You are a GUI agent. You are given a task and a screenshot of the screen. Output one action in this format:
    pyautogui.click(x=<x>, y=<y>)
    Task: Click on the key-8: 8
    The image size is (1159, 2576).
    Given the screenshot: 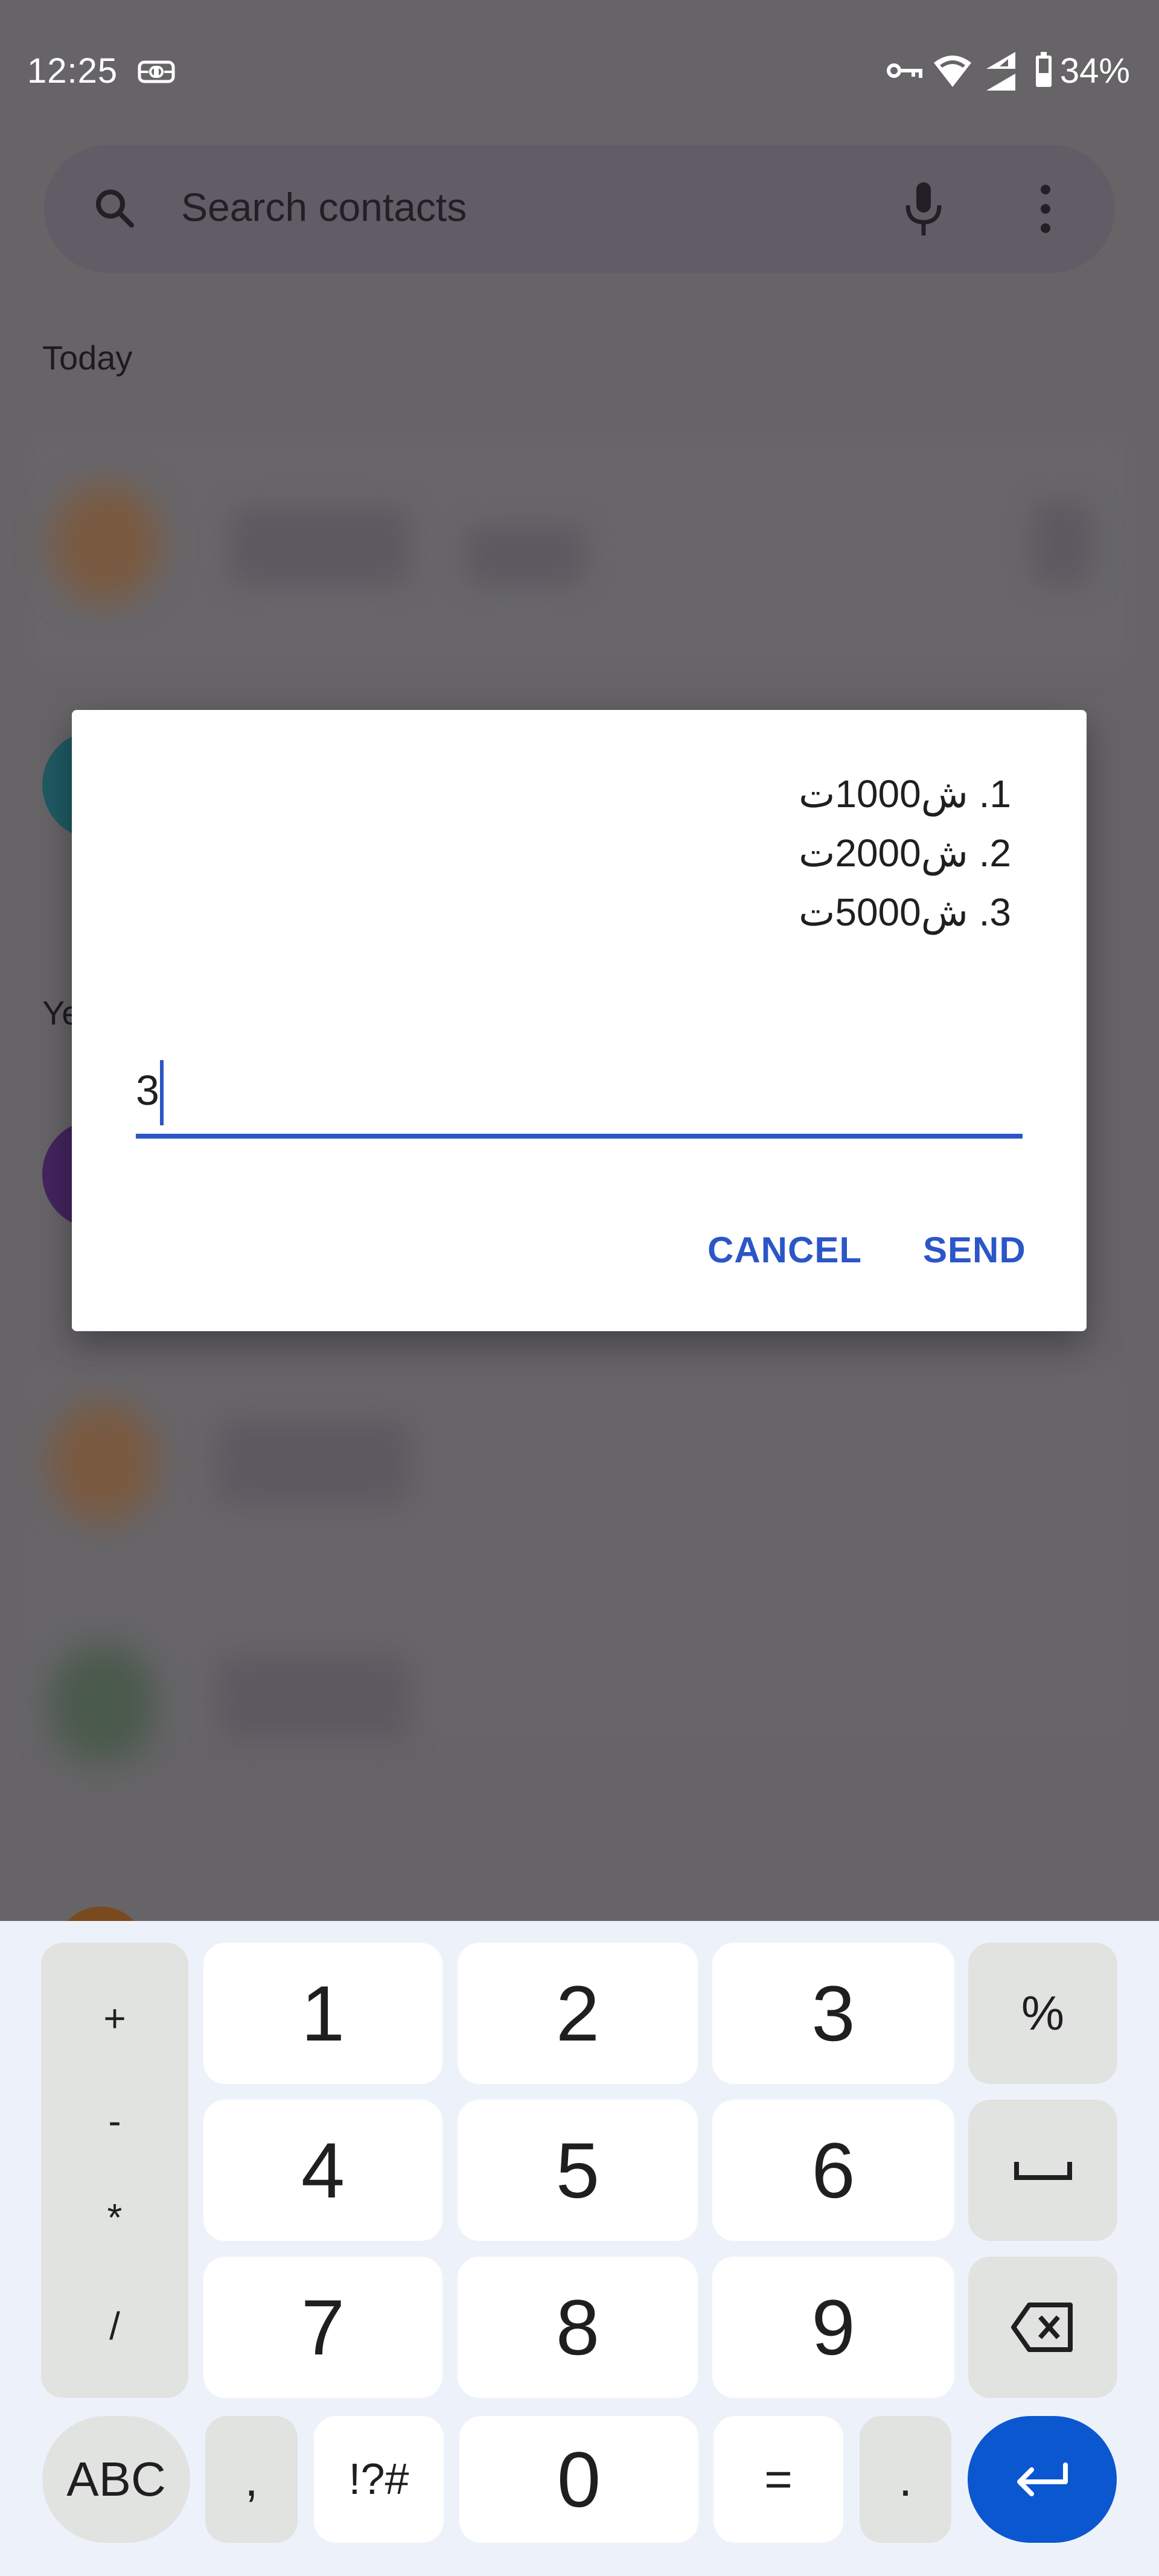 What is the action you would take?
    pyautogui.click(x=578, y=2328)
    